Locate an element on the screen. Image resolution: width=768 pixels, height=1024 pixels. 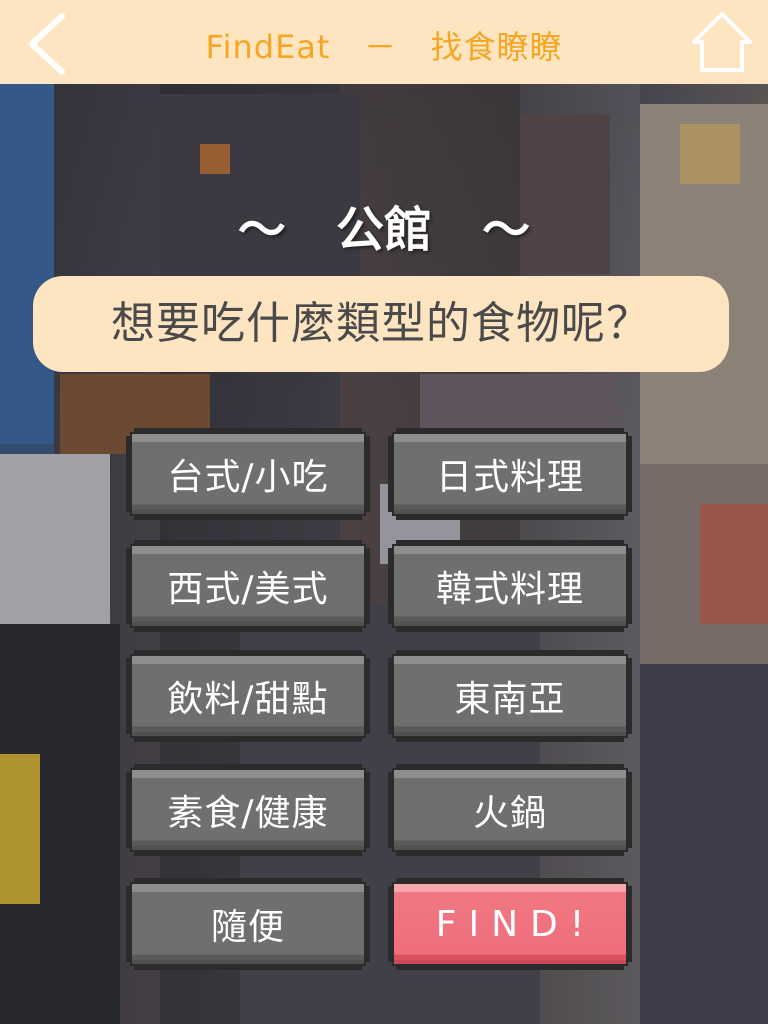
category-button-label: 西式/美式 is located at coordinates (248, 586).